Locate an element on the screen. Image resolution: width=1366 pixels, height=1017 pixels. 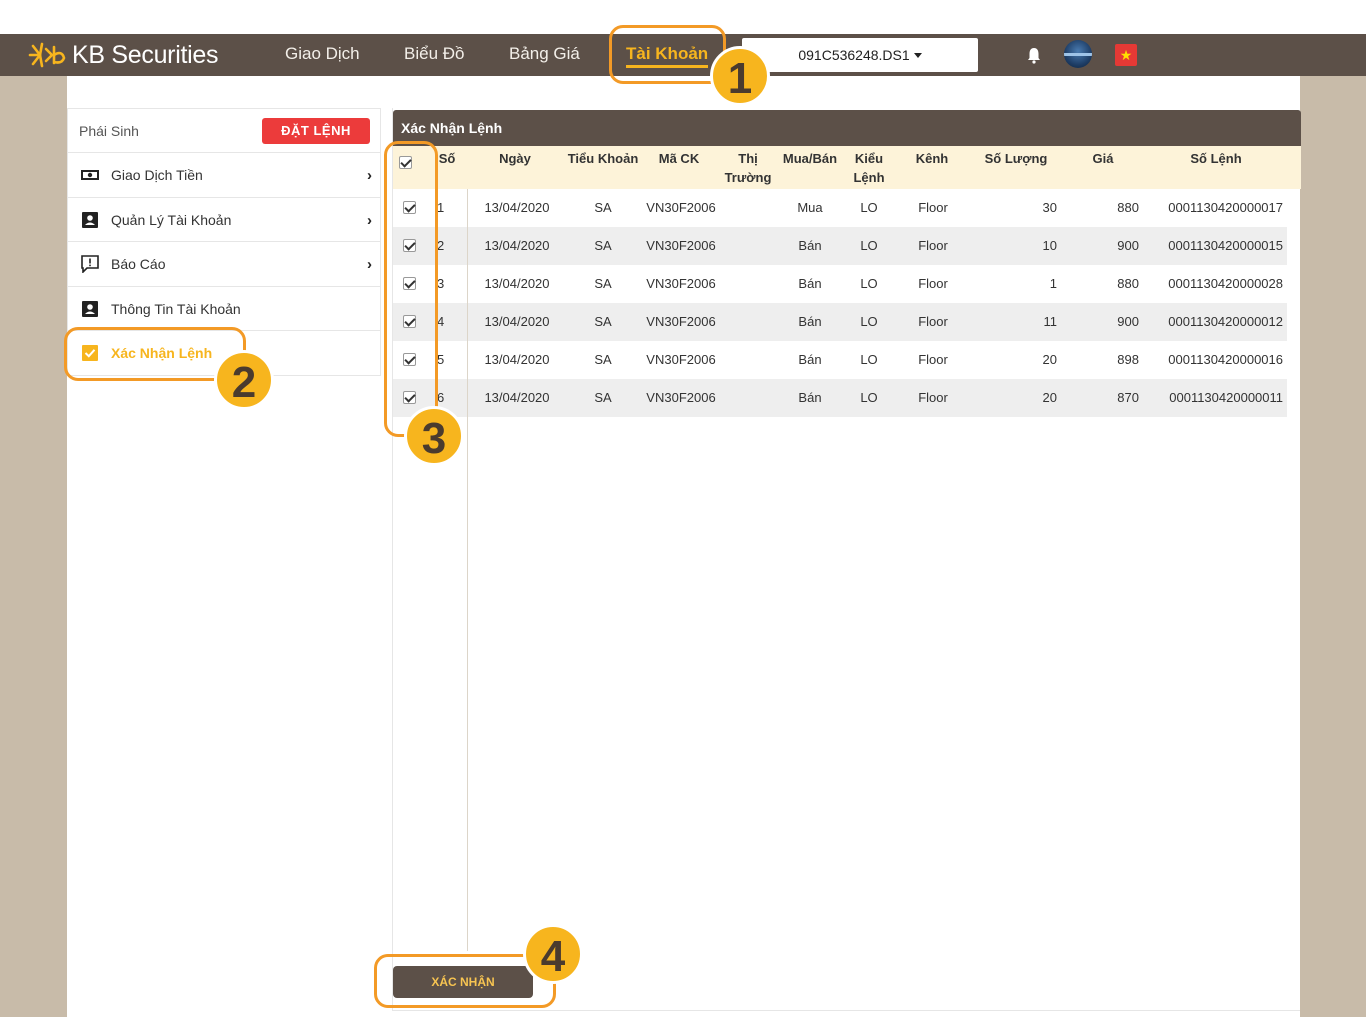
cell-so-lenh: 0001130420000016 is located at coordinates (1225, 359).